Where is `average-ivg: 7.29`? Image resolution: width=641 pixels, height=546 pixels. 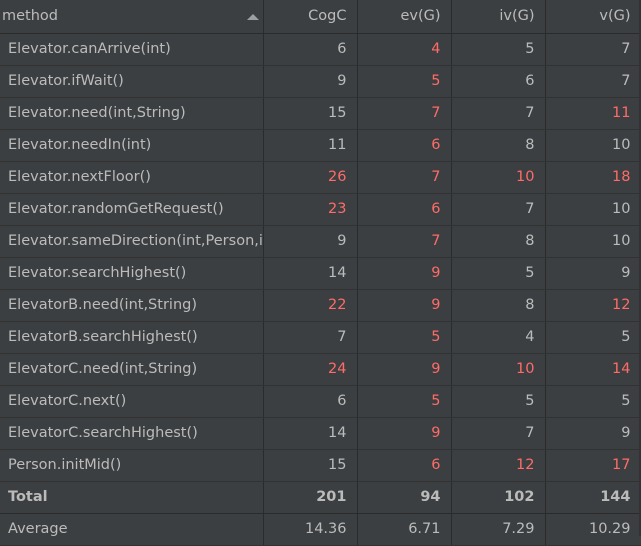 average-ivg: 7.29 is located at coordinates (498, 529).